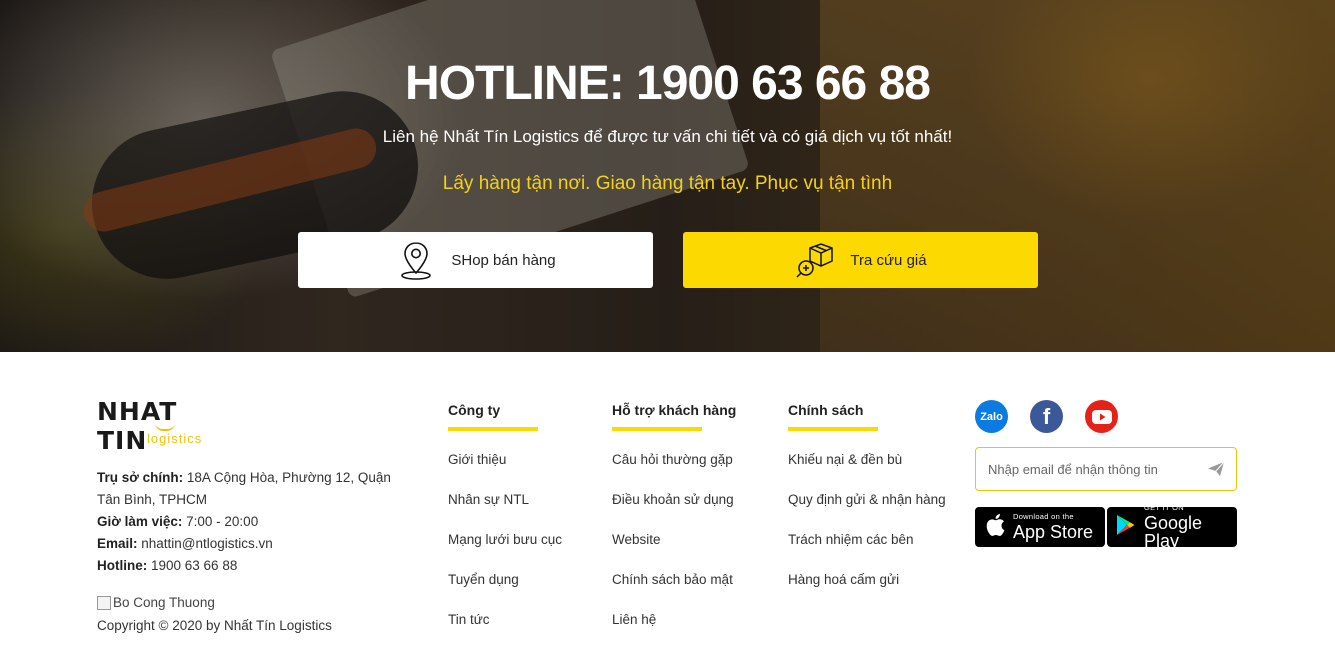  I want to click on google-play-button: GET IT ON Google Play, so click(1172, 527).